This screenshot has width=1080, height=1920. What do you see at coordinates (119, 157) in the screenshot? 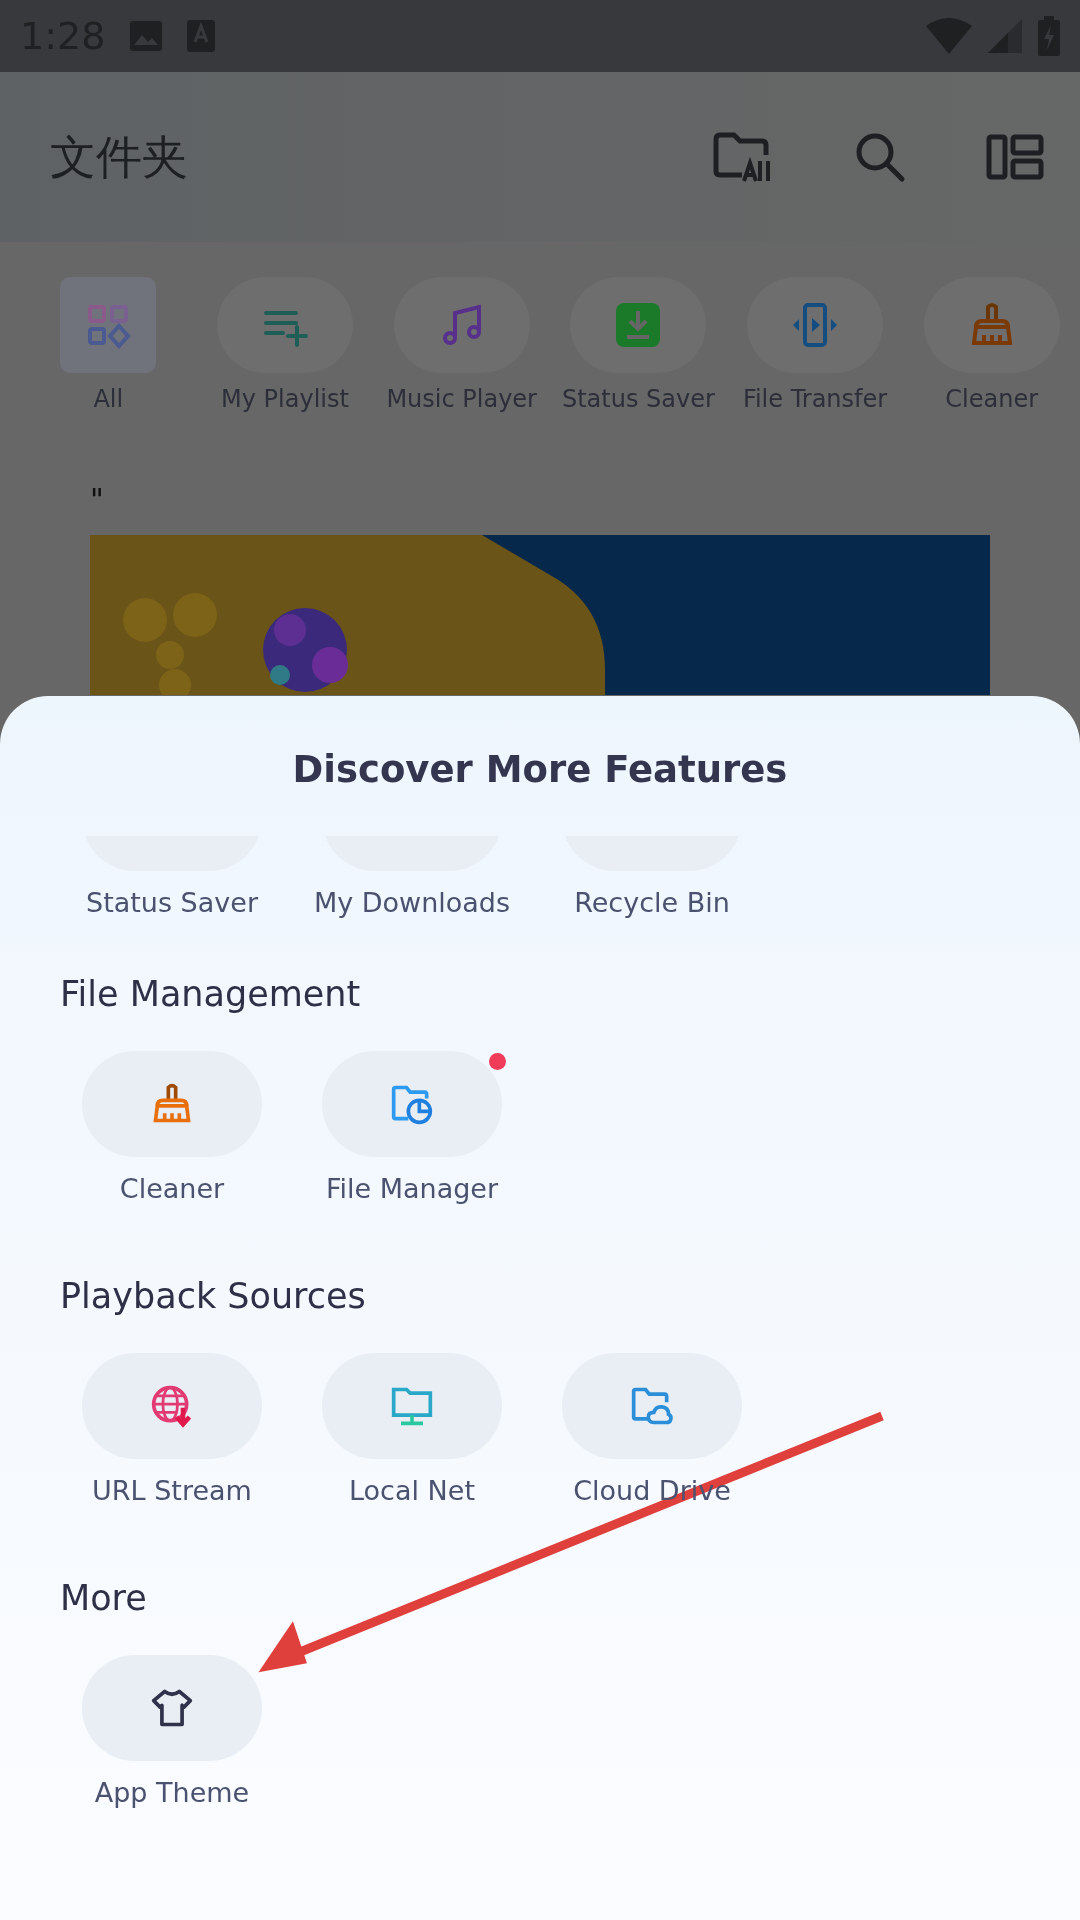
I see `screen-title: 文件夹` at bounding box center [119, 157].